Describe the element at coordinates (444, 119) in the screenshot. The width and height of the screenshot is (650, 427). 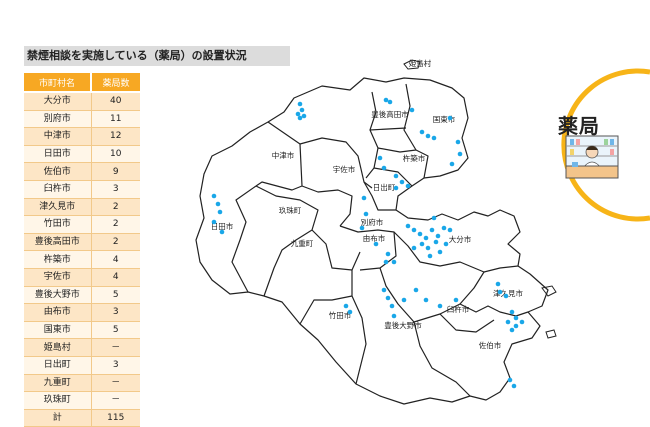
I see `label-kunisaki: 国東市` at that location.